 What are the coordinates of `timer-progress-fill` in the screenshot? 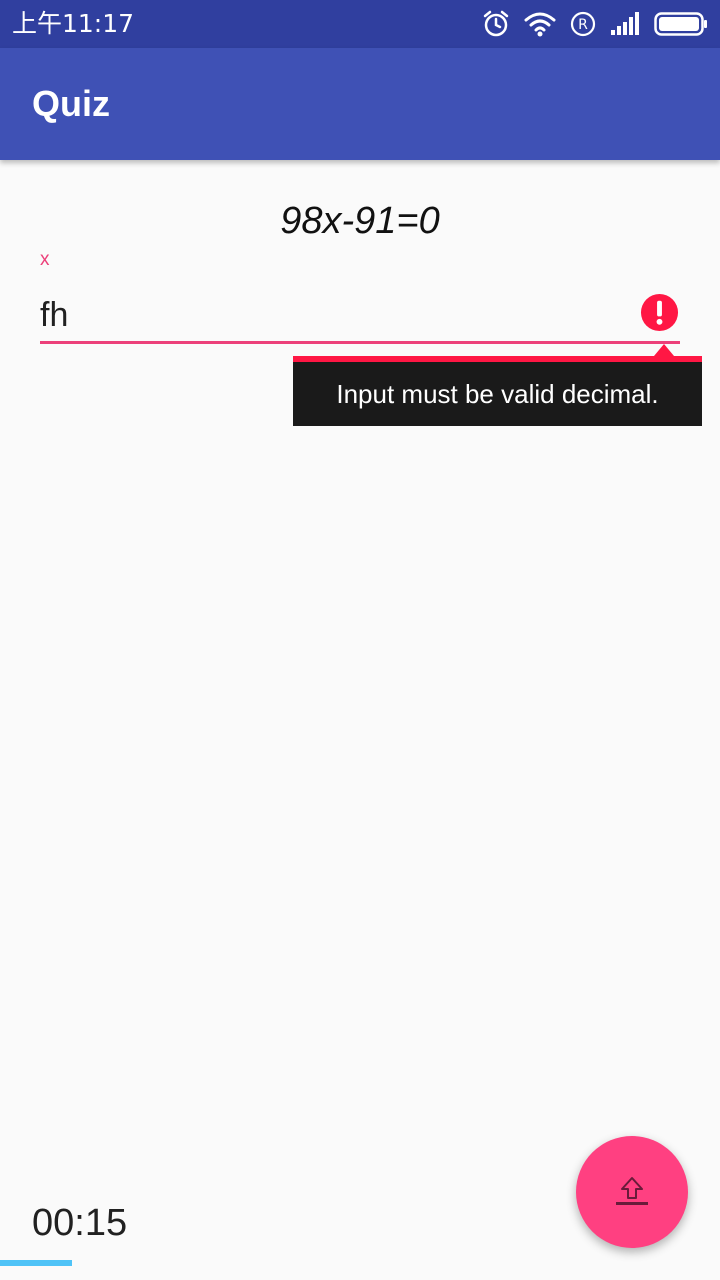 It's located at (36, 1263).